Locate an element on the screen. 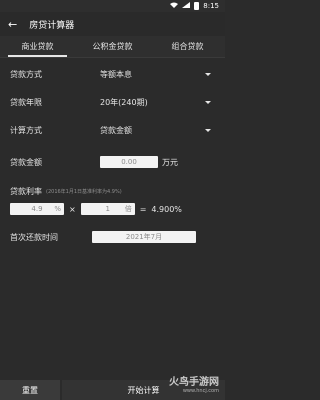 The image size is (320, 400). rate-row: 4.9 % × 1 倍 = 4.900% is located at coordinates (112, 209).